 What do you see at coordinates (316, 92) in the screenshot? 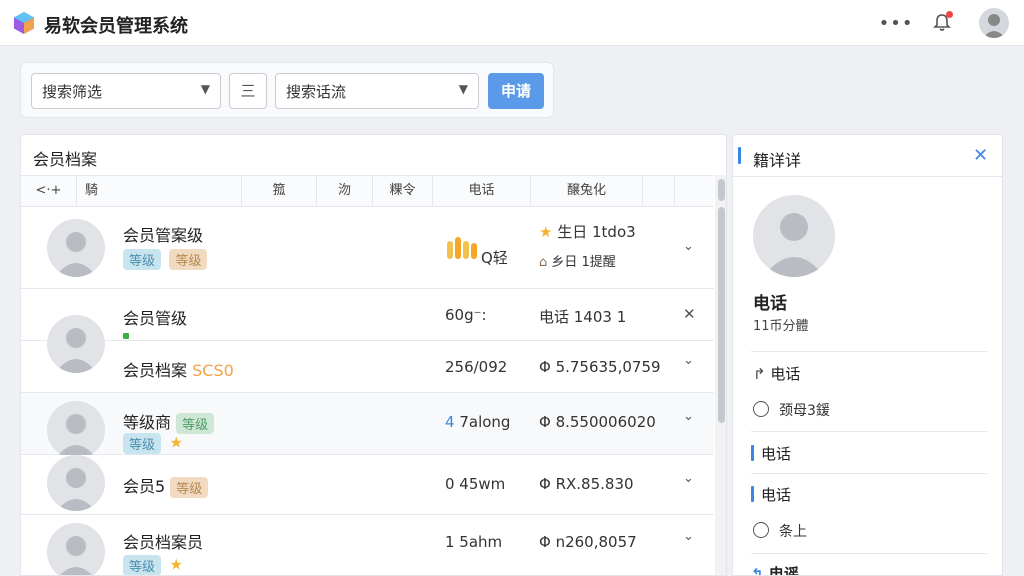
I see `search-flow-select-value: 搜索话流` at bounding box center [316, 92].